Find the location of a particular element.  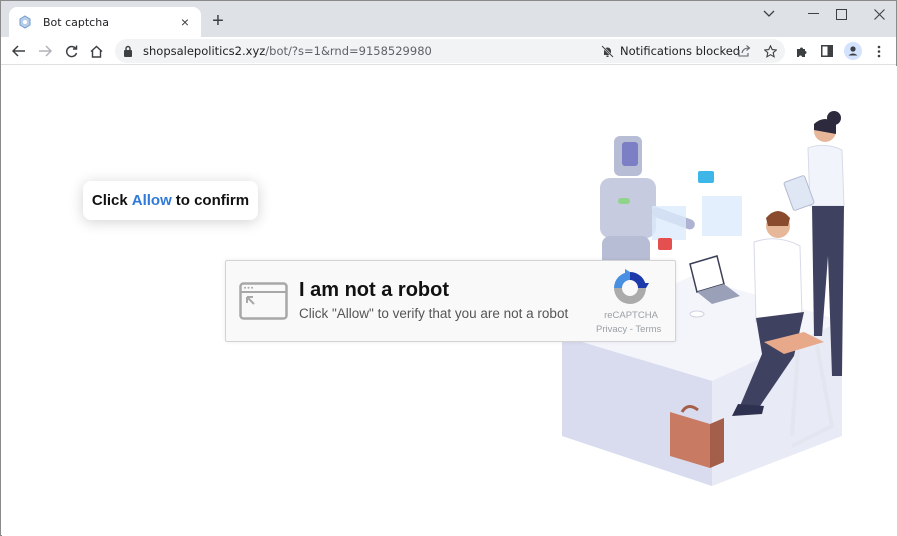

tab-search-button is located at coordinates (769, 14).